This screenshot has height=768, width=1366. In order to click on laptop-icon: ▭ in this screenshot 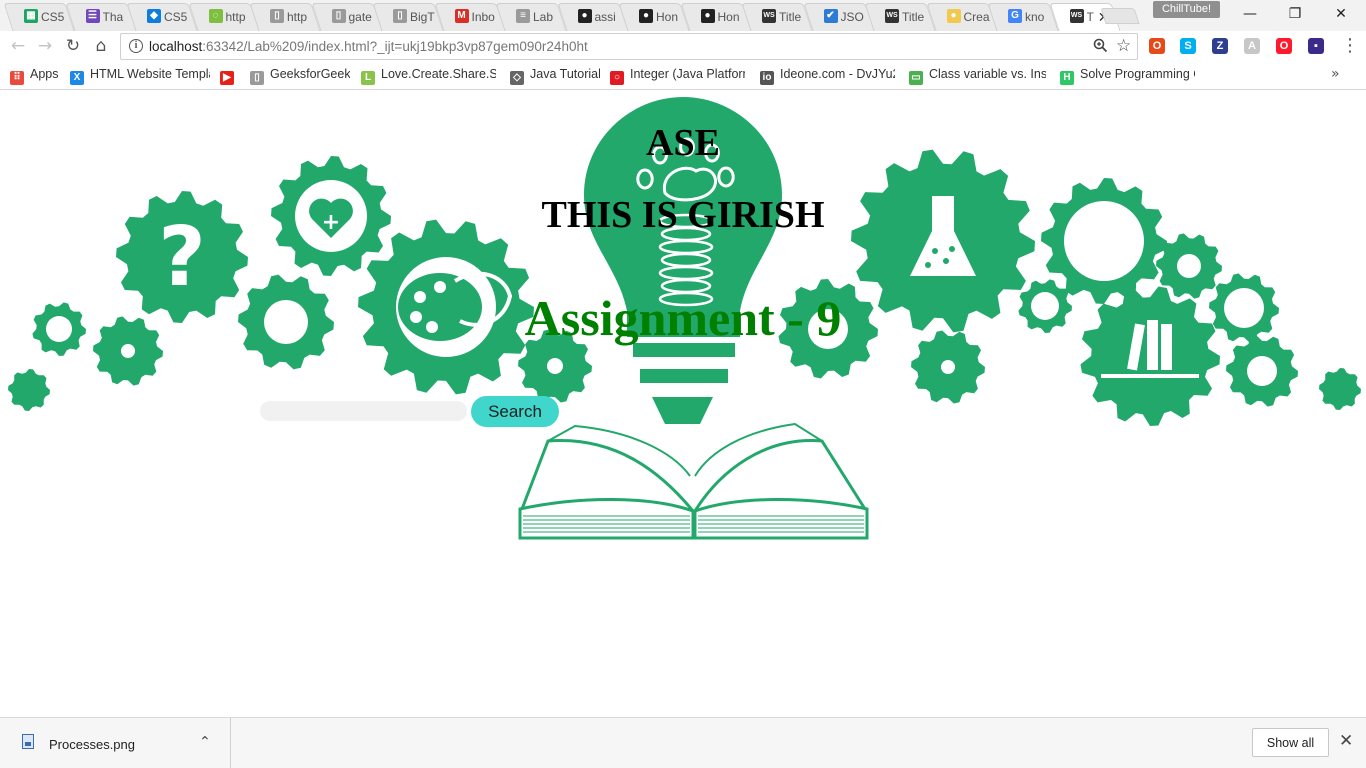, I will do `click(916, 78)`.